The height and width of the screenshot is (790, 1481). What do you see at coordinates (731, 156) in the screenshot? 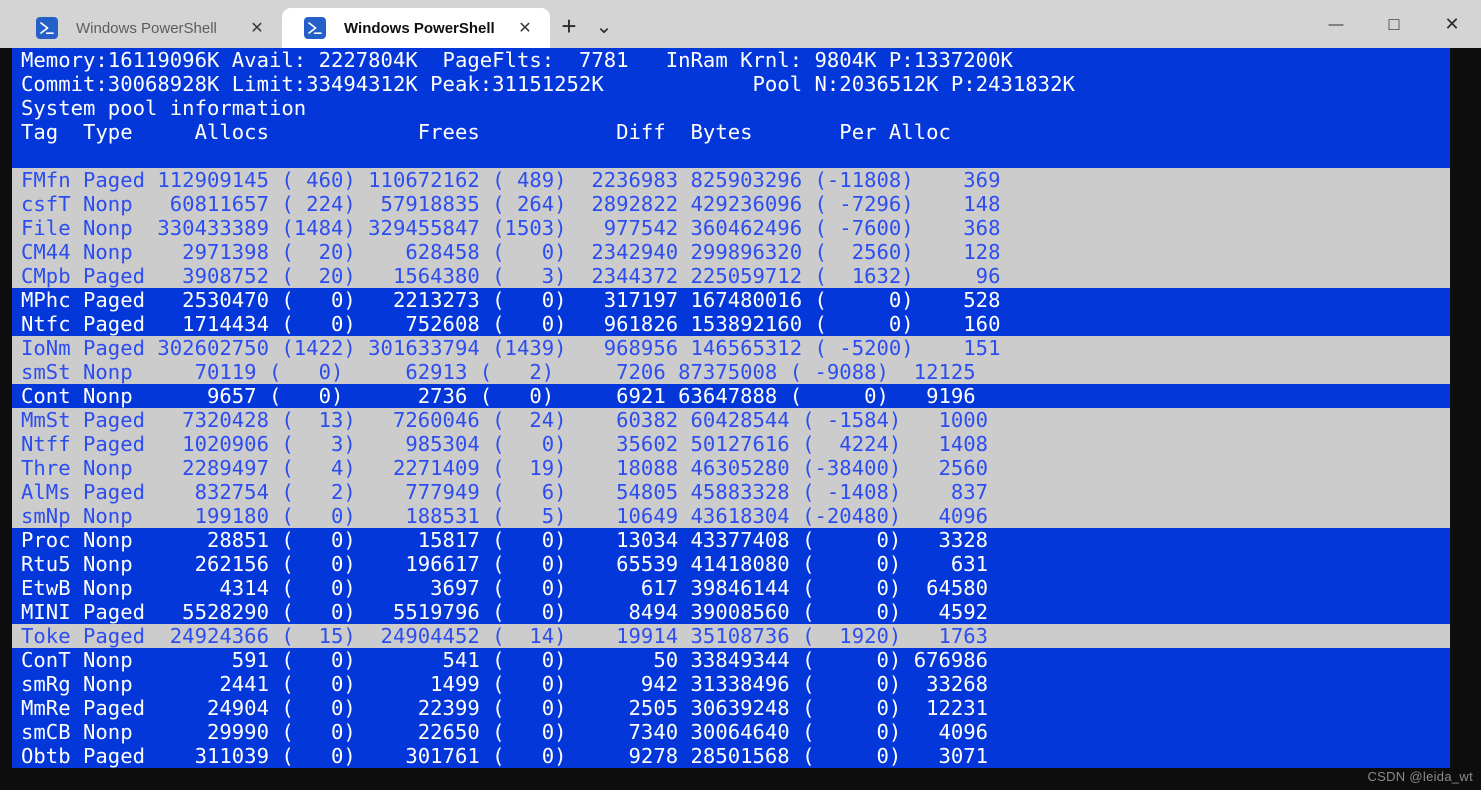
I see `terminal-header-line` at bounding box center [731, 156].